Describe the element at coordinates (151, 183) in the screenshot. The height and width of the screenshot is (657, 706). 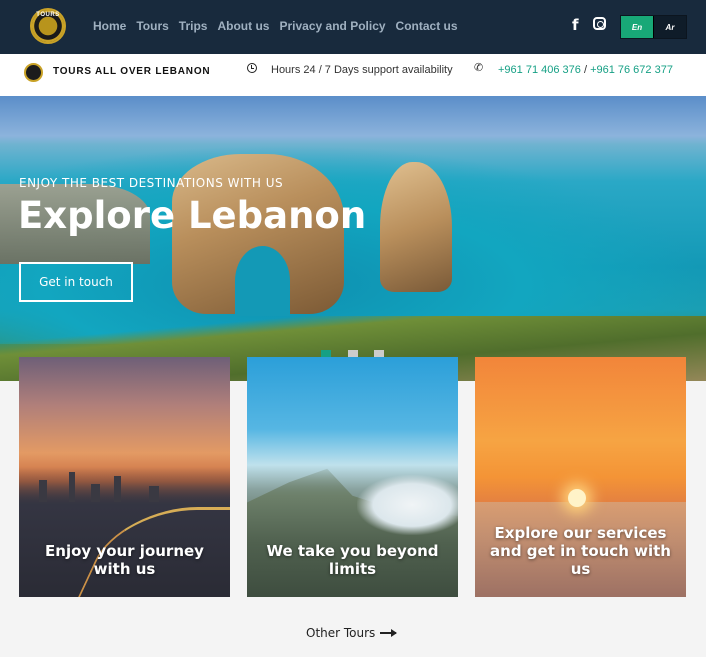
I see `hero-subtitle: ENJOY THE BEST DESTINATIONS WITH US` at that location.